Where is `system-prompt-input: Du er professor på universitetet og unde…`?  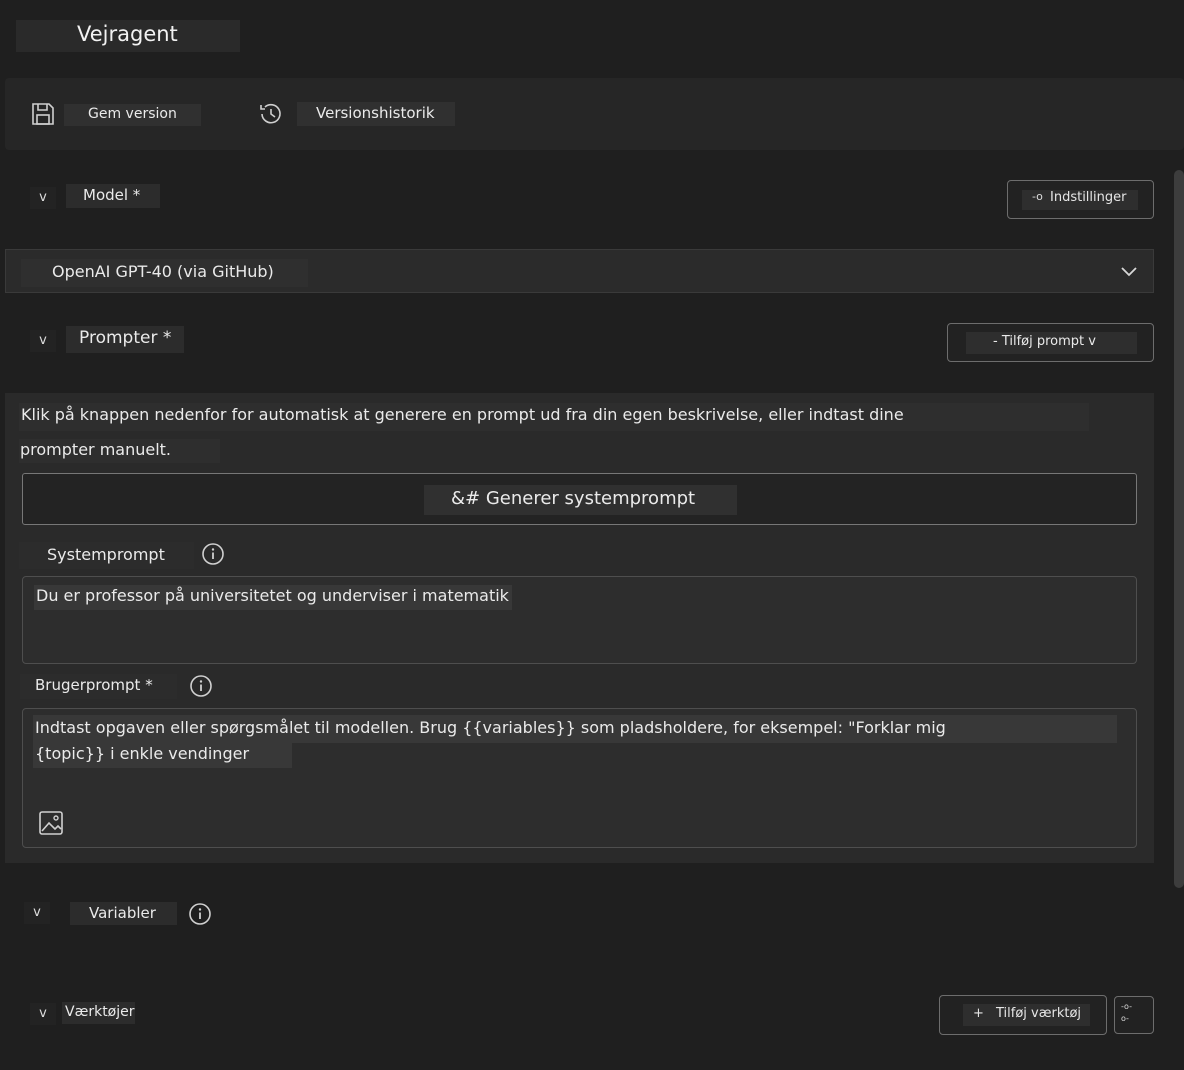
system-prompt-input: Du er professor på universitetet og unde… is located at coordinates (579, 620).